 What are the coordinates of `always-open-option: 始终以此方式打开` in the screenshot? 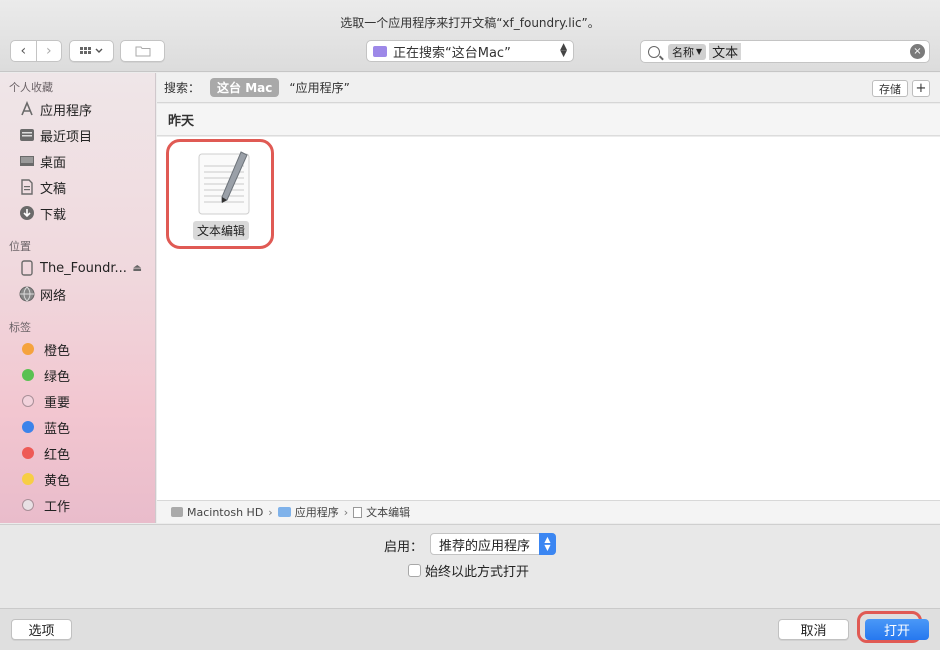 It's located at (468, 570).